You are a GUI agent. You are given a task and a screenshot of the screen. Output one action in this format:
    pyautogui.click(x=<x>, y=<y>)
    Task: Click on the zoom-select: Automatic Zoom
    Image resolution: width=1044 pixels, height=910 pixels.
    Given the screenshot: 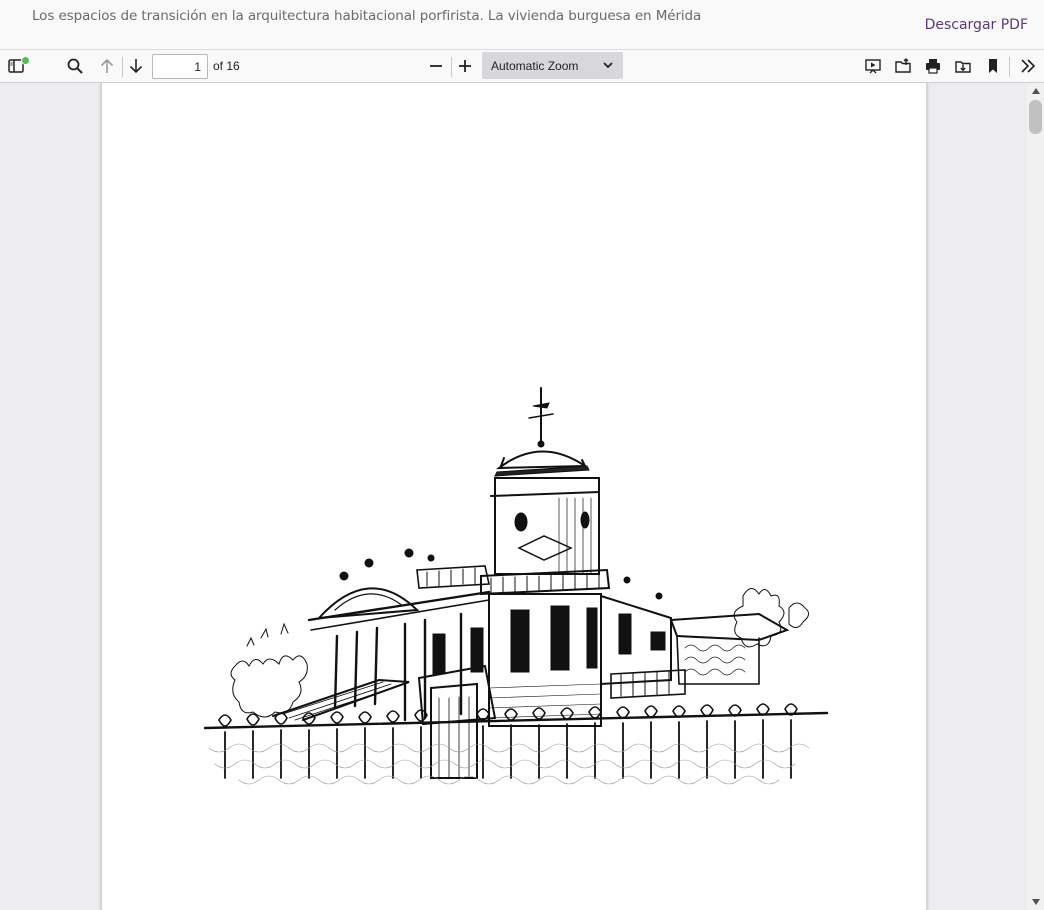 What is the action you would take?
    pyautogui.click(x=552, y=65)
    